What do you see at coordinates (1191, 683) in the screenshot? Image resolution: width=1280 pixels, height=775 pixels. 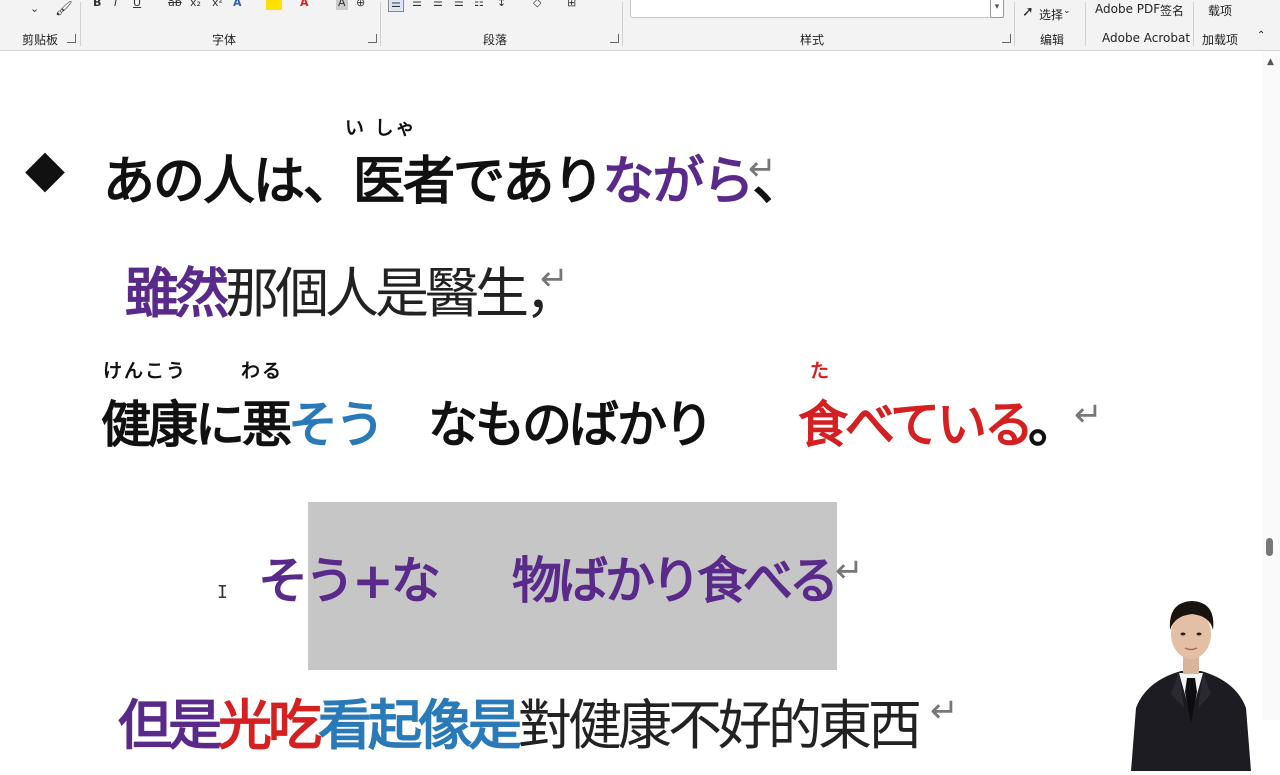 I see `presenter-image` at bounding box center [1191, 683].